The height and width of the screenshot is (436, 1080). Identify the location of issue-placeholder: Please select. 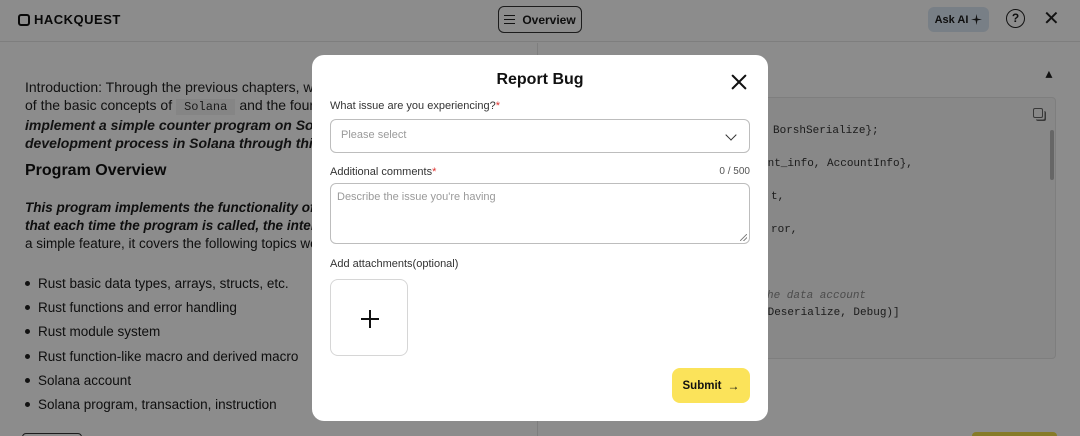
(374, 135).